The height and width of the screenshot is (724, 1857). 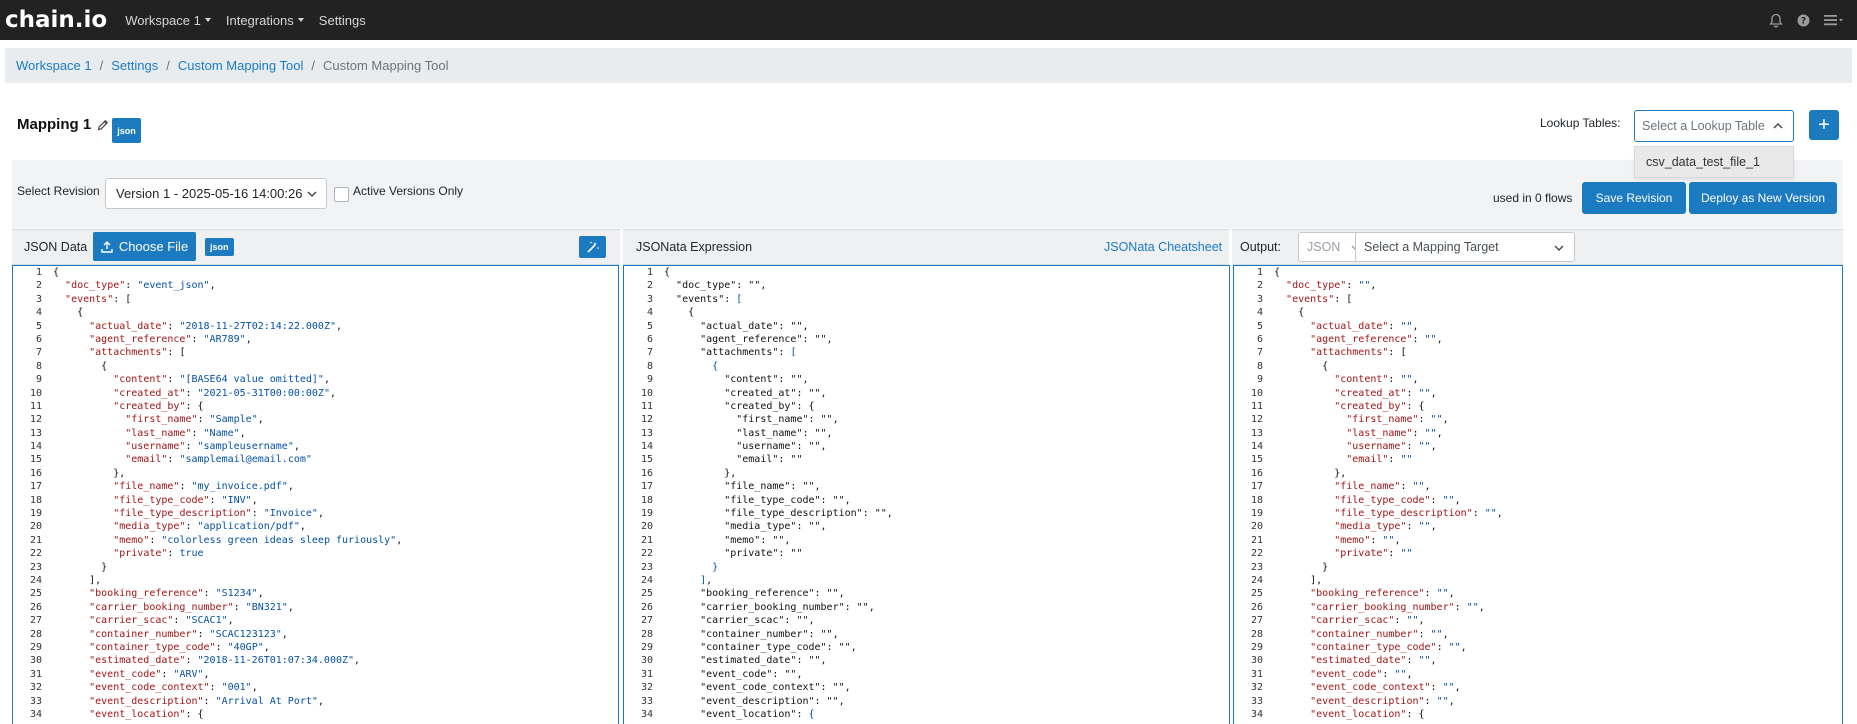 What do you see at coordinates (727, 540) in the screenshot?
I see `code-token: "memo": "",` at bounding box center [727, 540].